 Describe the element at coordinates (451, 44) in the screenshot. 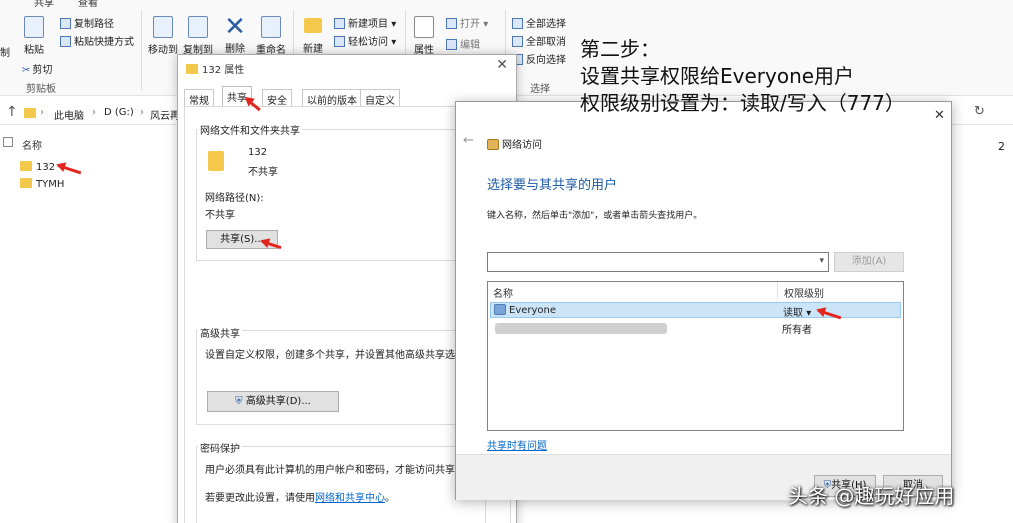

I see `edit-icon` at that location.